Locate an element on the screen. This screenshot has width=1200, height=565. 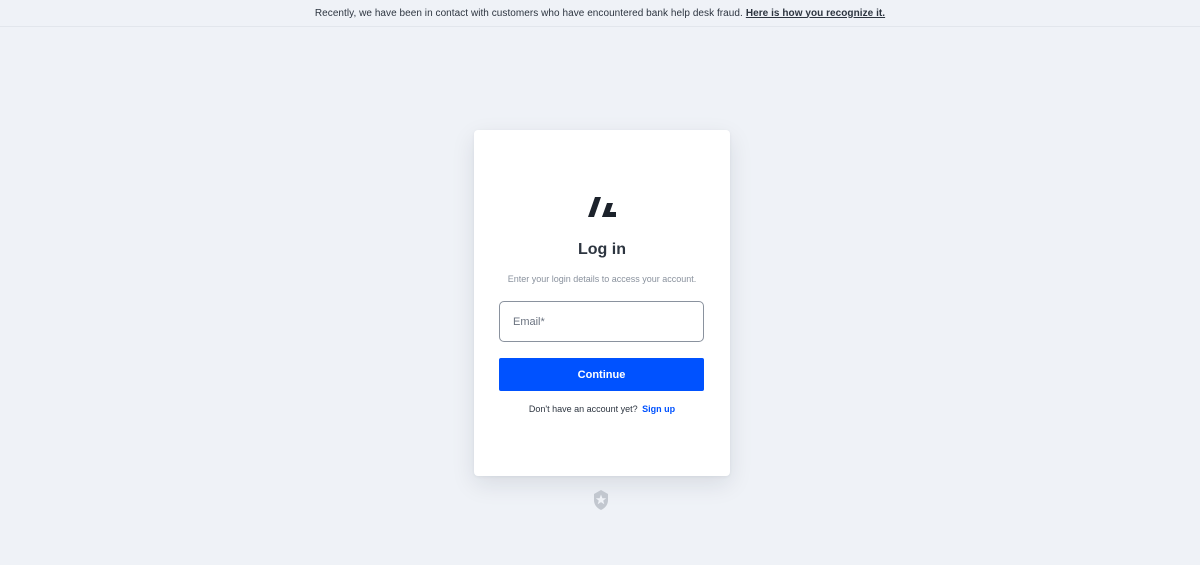
page-title: Log in is located at coordinates (602, 249).